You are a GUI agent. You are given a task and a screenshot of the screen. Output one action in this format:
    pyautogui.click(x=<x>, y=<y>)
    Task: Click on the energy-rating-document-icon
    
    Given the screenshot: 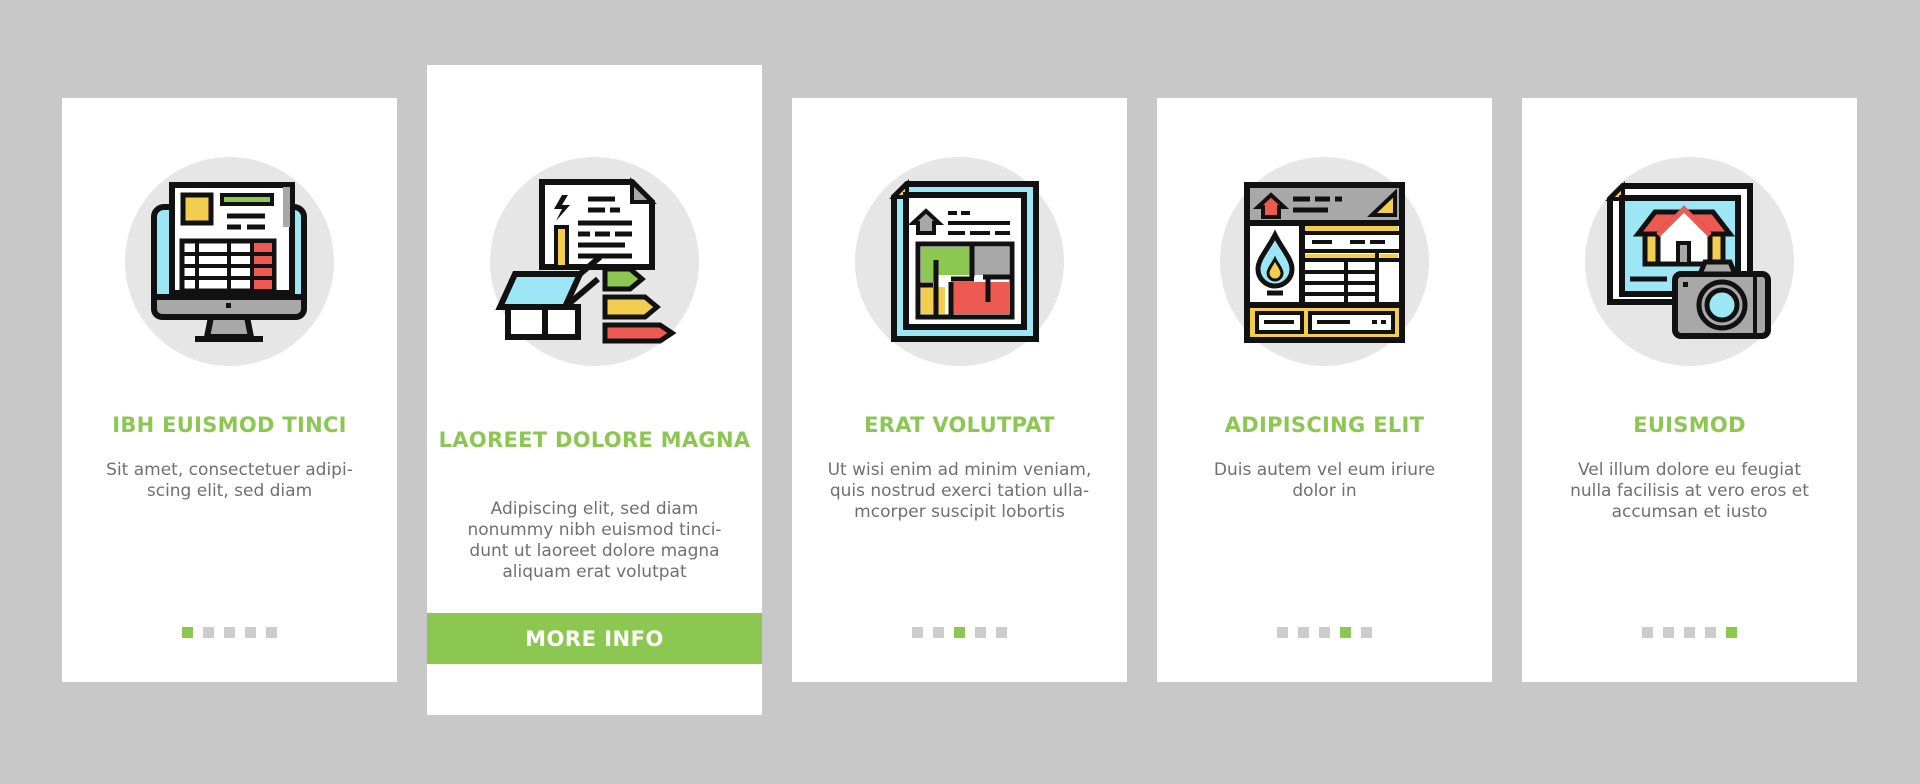 What is the action you would take?
    pyautogui.click(x=586, y=260)
    